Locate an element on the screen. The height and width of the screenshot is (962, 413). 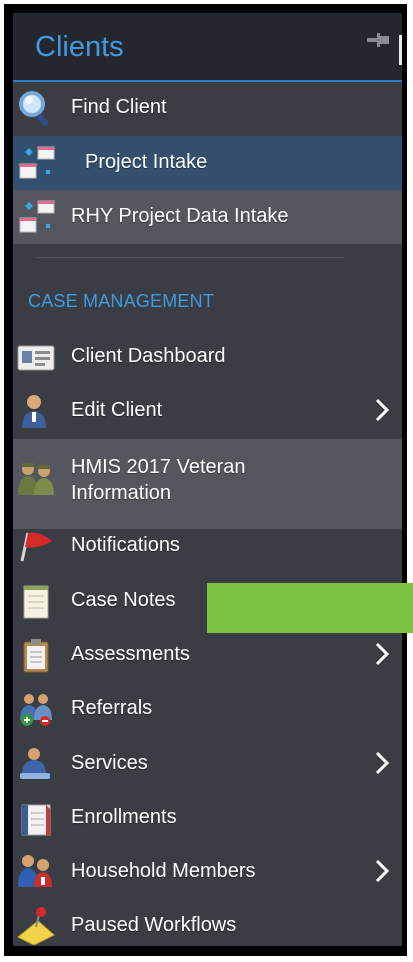
menu-item-label: Household Members is located at coordinates (163, 871).